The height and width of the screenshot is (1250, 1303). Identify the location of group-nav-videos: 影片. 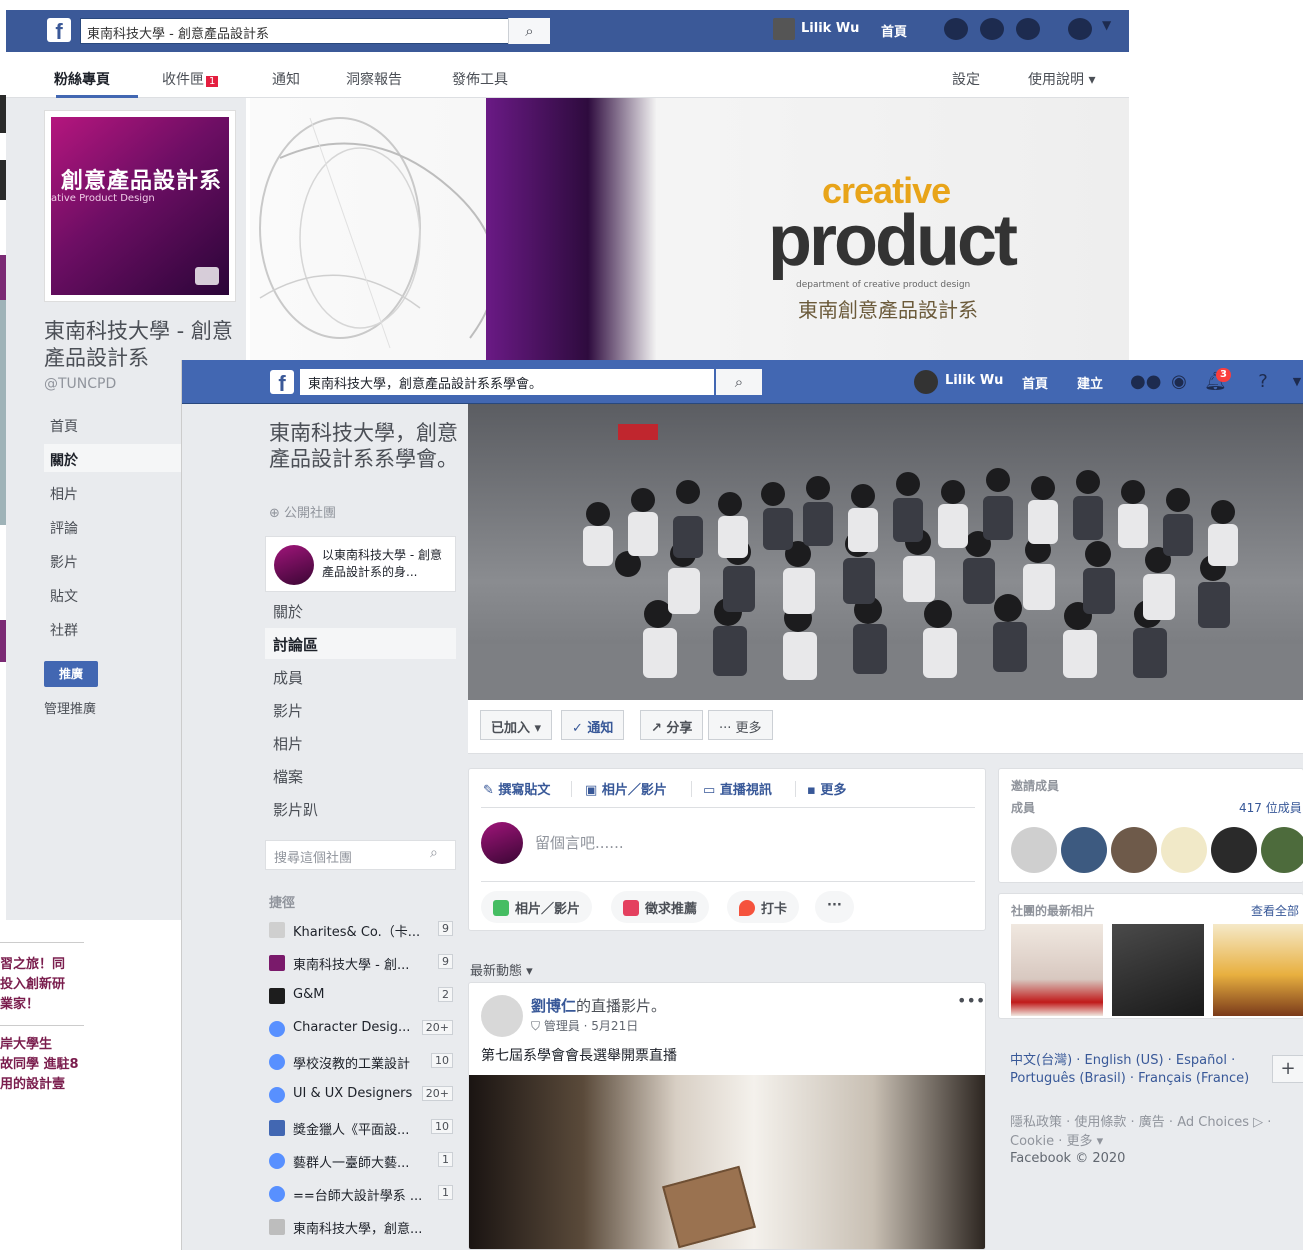
(360, 709).